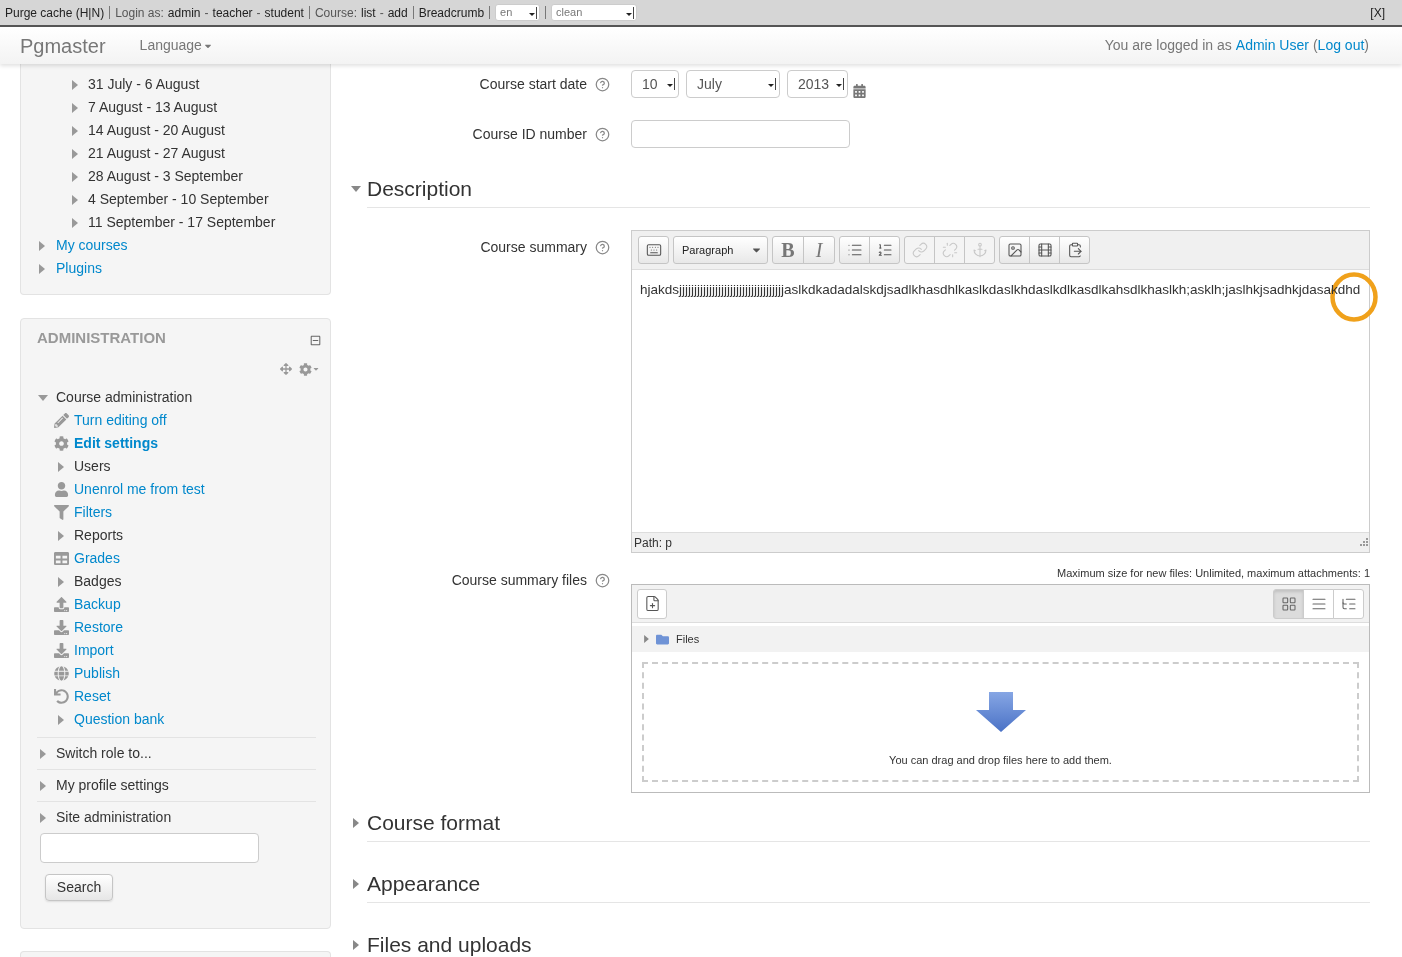 Image resolution: width=1402 pixels, height=957 pixels. What do you see at coordinates (305, 369) in the screenshot?
I see `gear-icon` at bounding box center [305, 369].